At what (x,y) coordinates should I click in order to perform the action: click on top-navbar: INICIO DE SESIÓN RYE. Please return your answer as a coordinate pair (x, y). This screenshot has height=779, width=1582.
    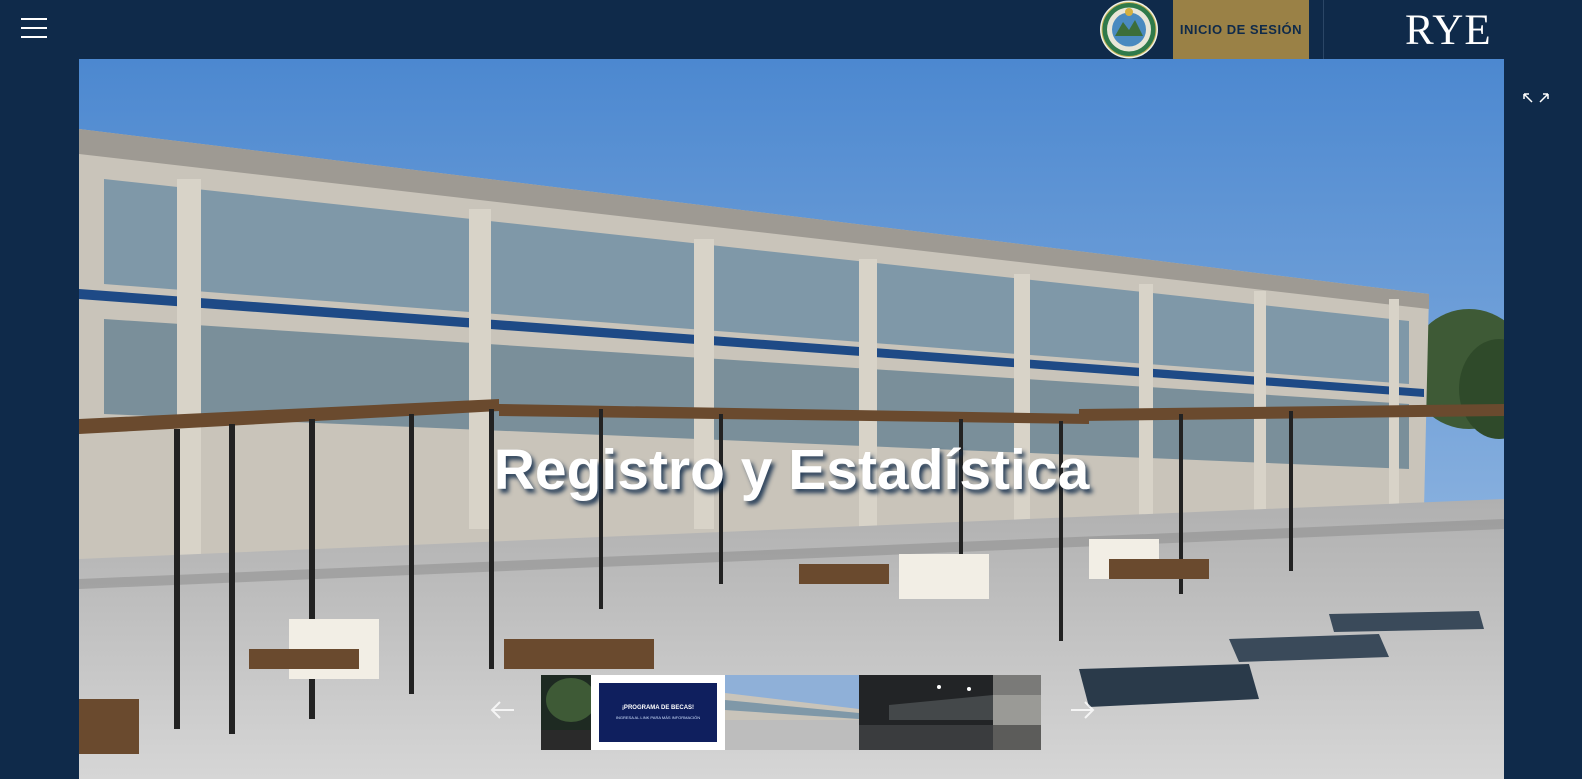
    Looking at the image, I should click on (791, 29).